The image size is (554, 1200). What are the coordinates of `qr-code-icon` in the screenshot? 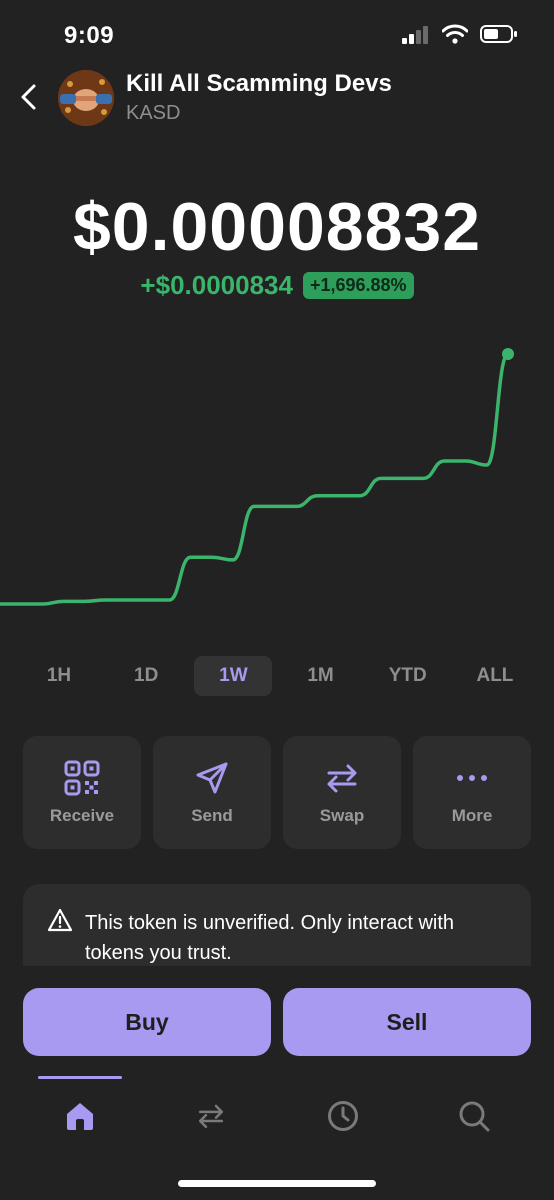 It's located at (82, 778).